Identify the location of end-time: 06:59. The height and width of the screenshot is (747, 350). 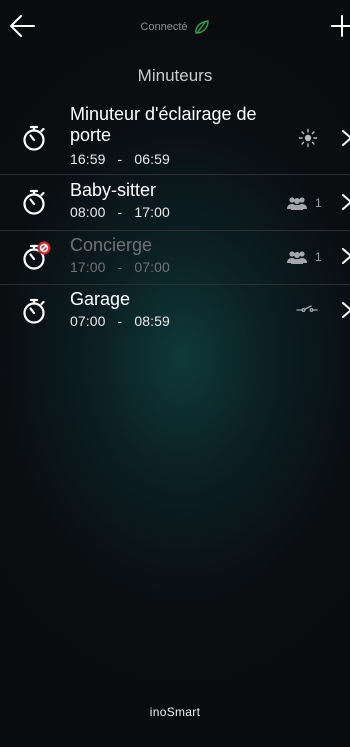
(152, 159).